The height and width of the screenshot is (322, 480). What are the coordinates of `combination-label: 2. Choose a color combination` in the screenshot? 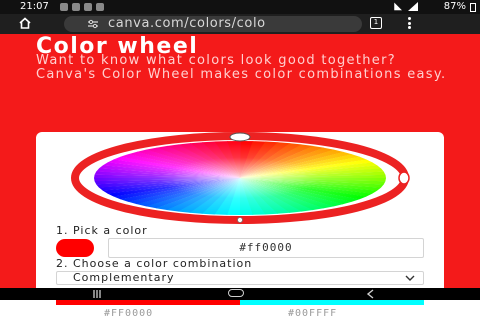 It's located at (154, 263).